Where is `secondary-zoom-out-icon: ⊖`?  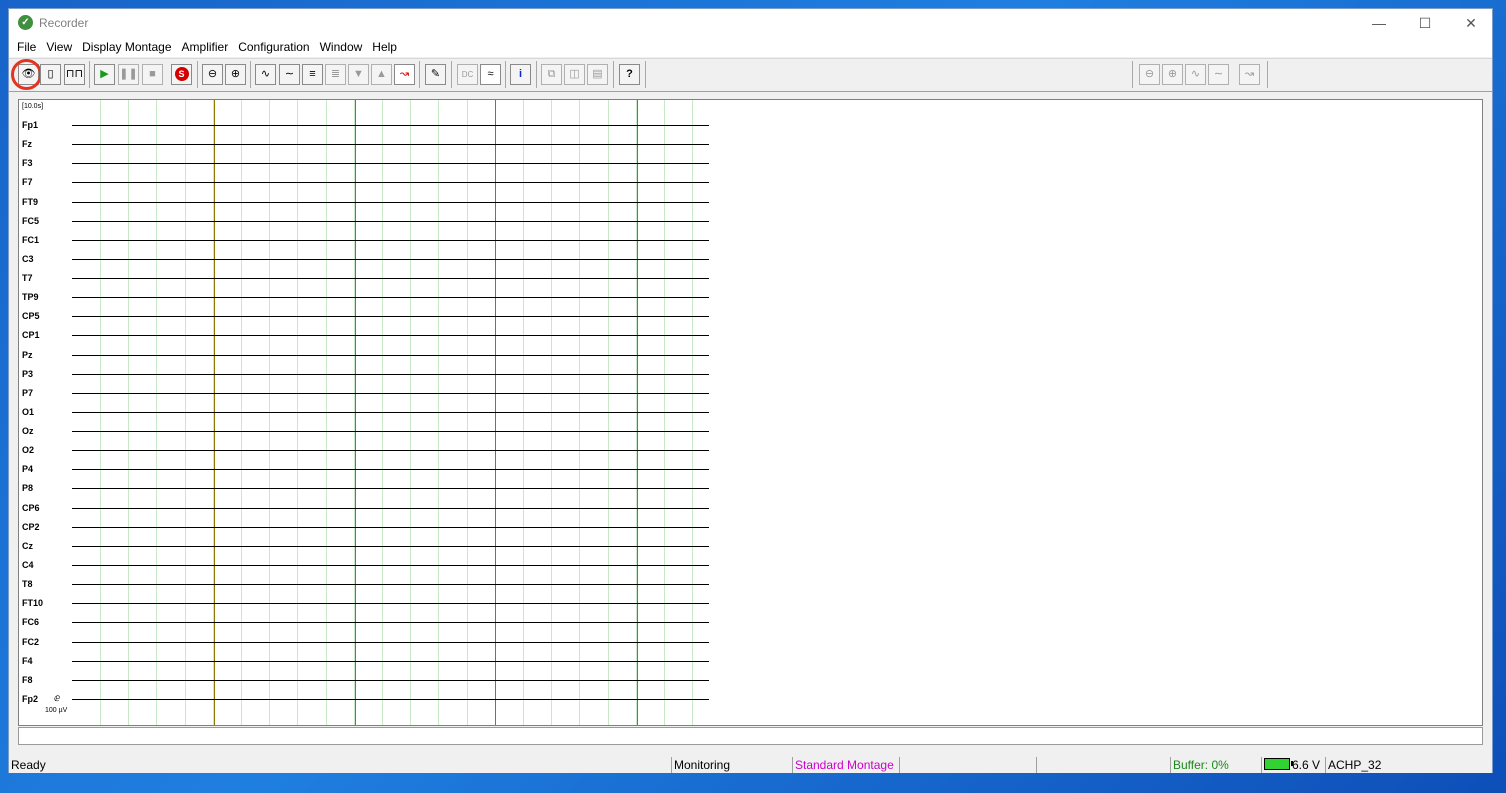 secondary-zoom-out-icon: ⊖ is located at coordinates (1149, 74).